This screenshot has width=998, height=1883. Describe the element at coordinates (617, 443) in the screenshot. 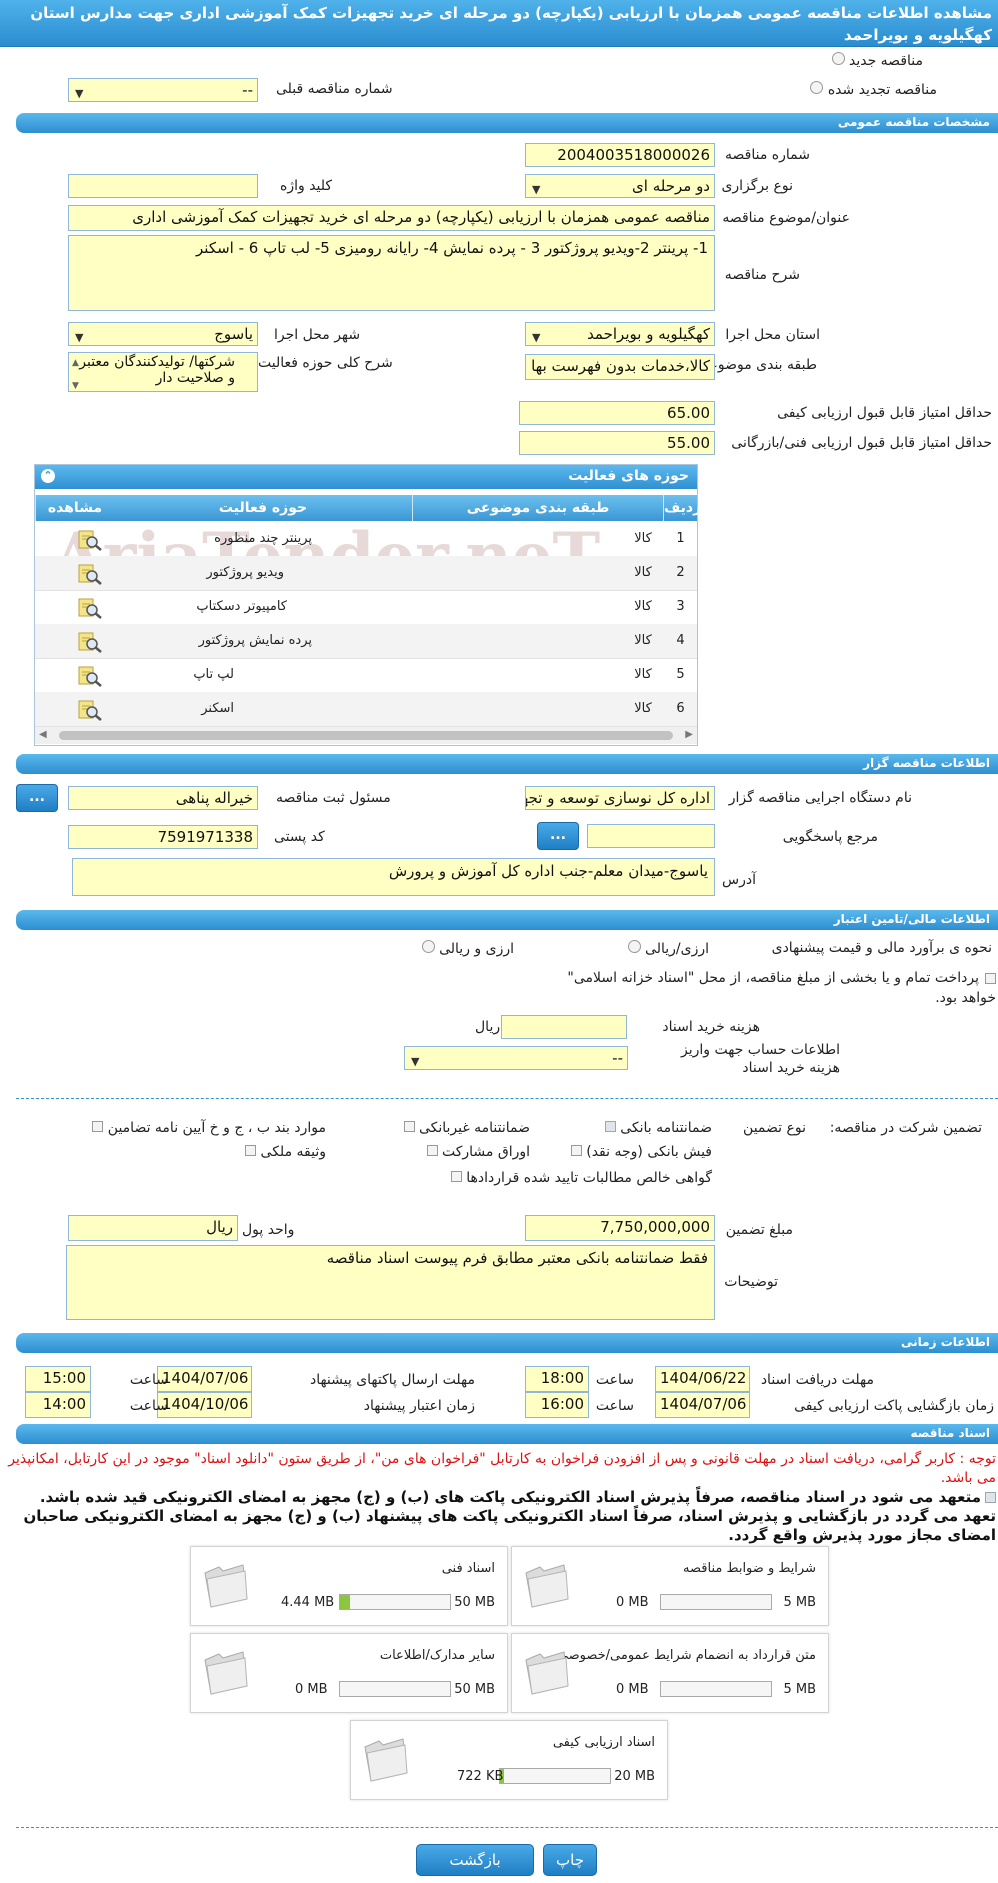

I see `min-tech-field: 55.00` at that location.